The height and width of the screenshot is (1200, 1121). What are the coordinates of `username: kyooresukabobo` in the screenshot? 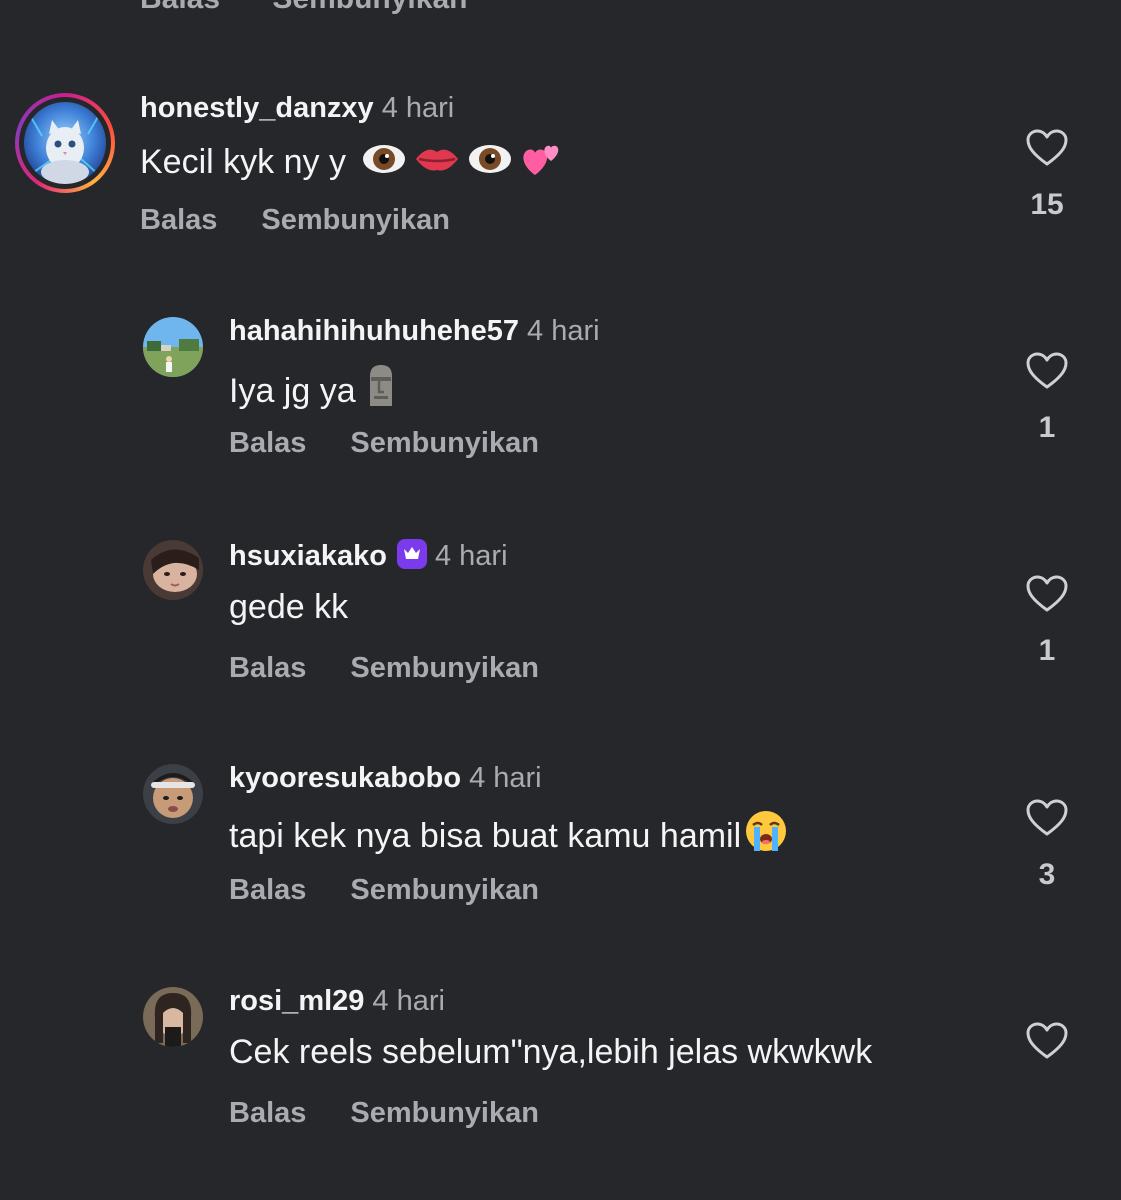 It's located at (345, 778).